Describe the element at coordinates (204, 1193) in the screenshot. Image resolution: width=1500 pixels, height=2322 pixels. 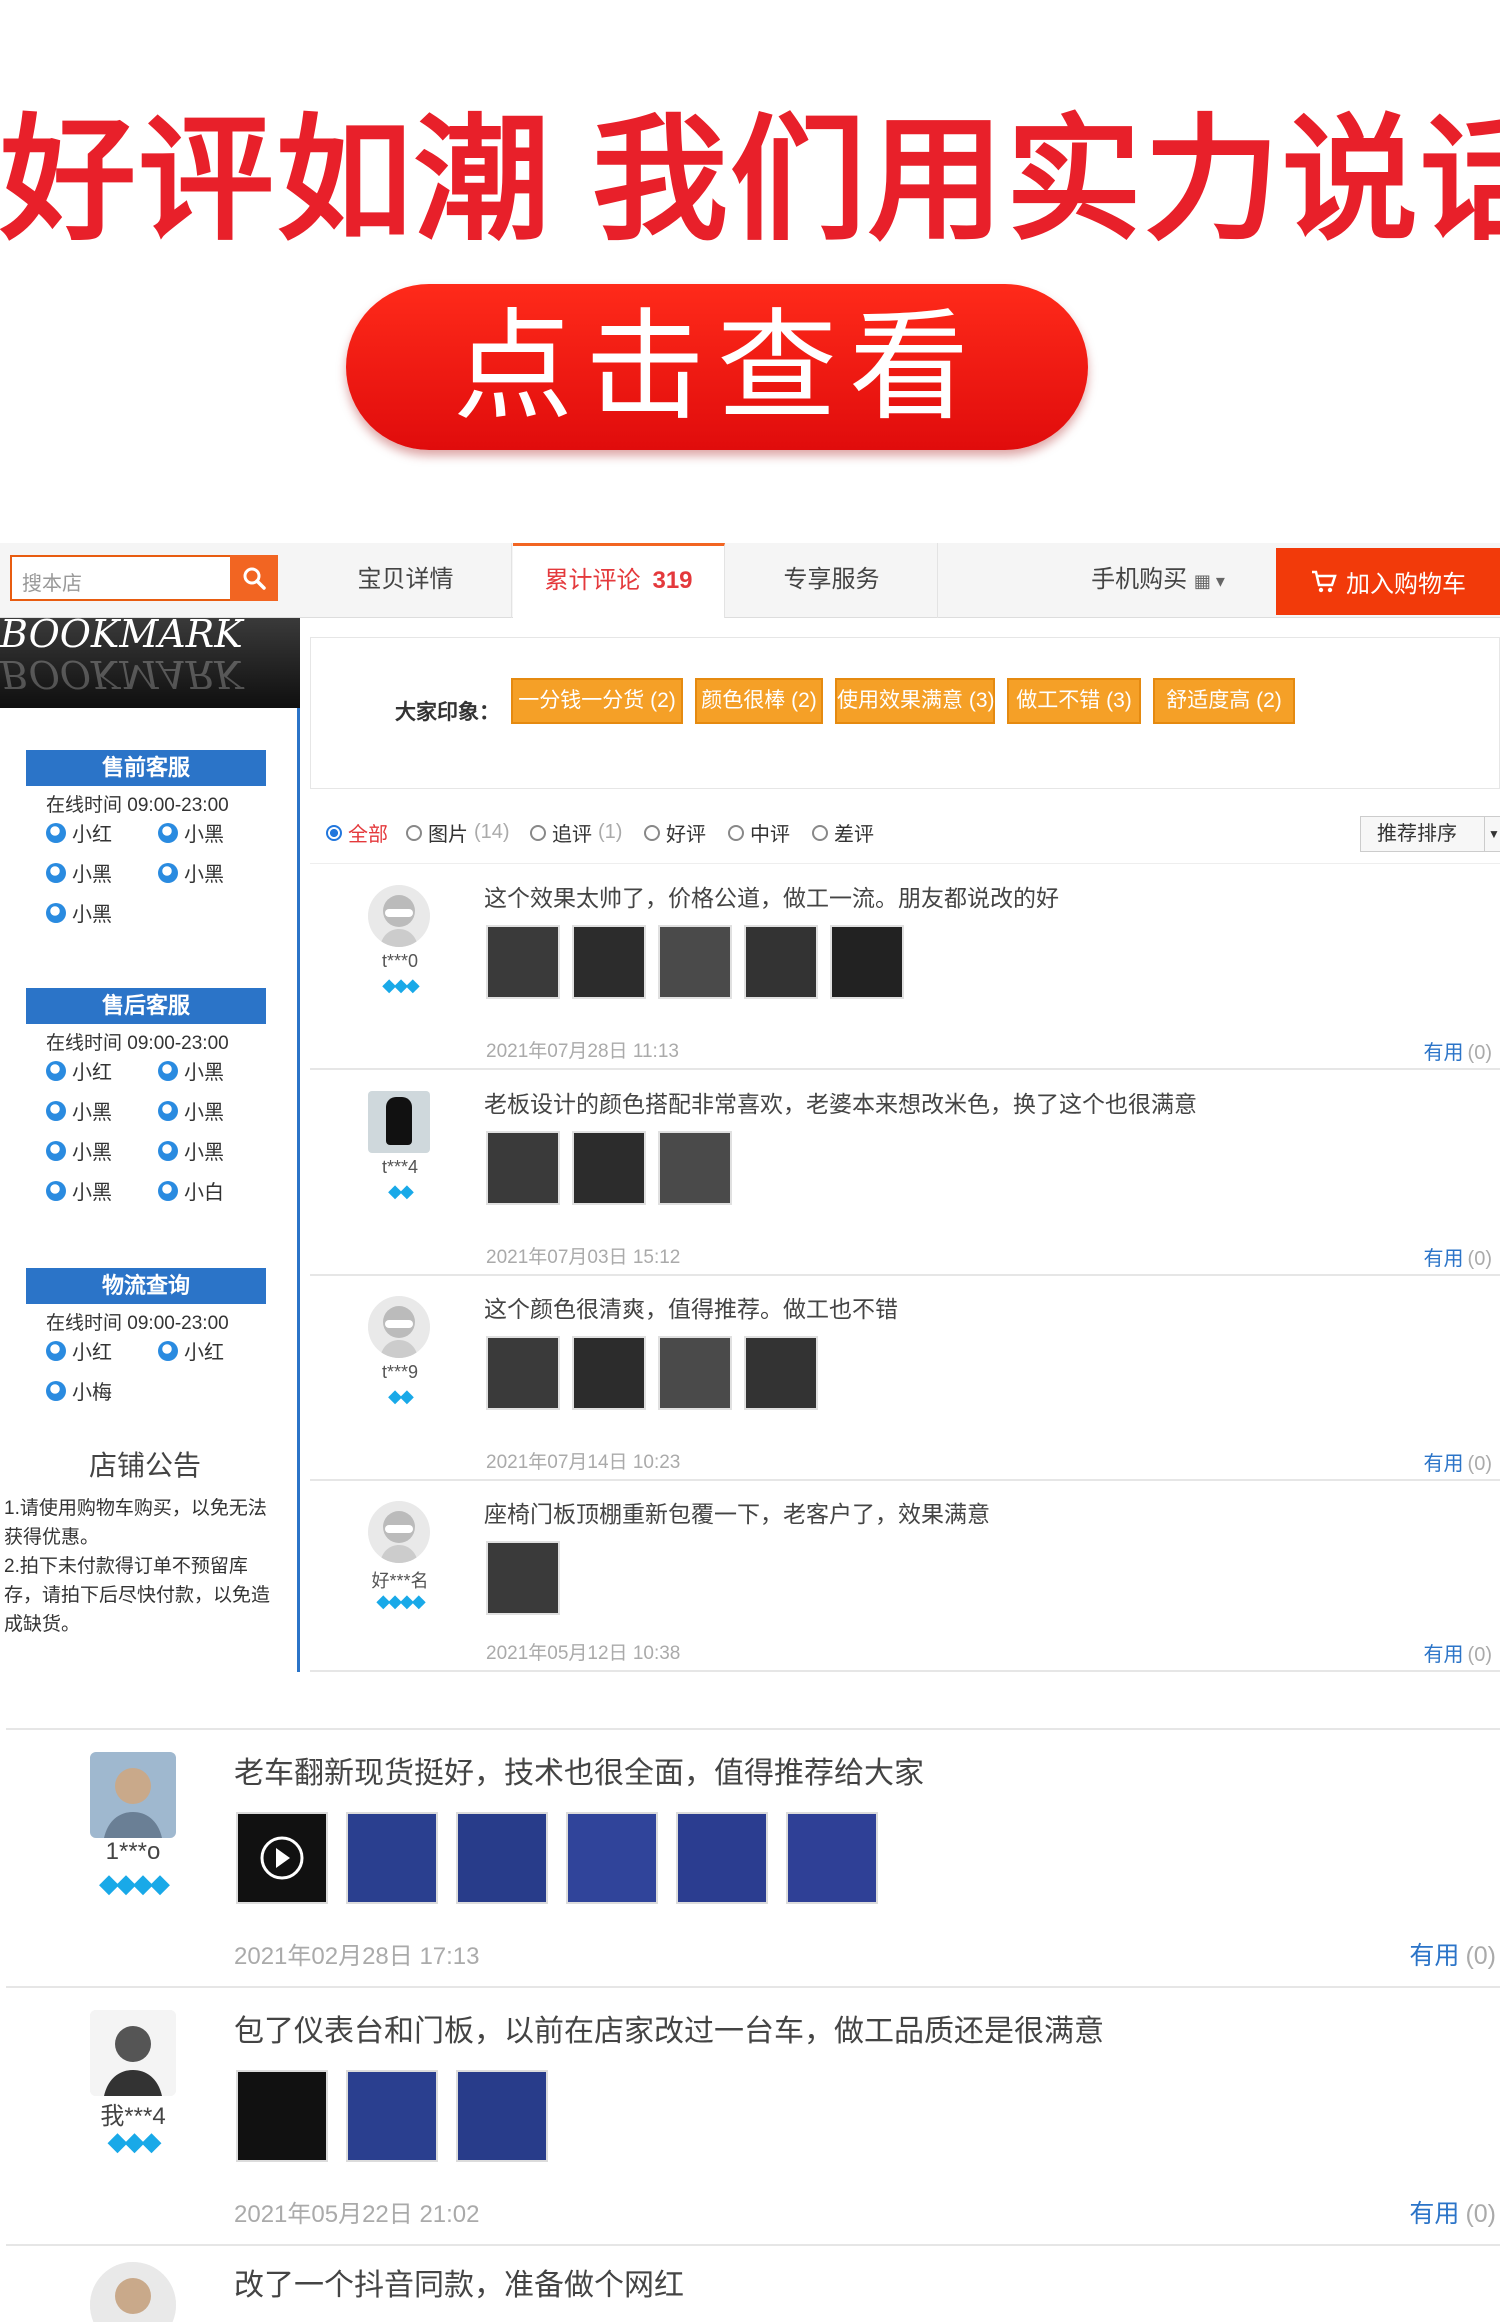
I see `agent-name: 小白` at that location.